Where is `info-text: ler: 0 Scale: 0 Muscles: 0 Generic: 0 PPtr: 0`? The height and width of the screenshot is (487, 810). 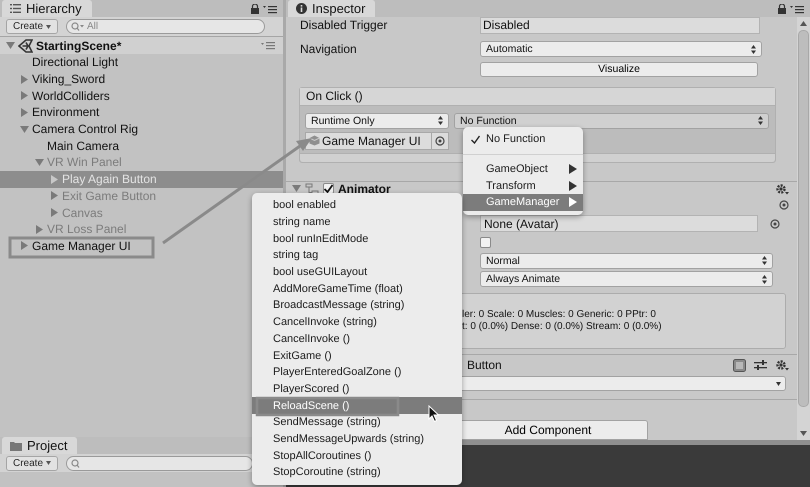 info-text: ler: 0 Scale: 0 Muscles: 0 Generic: 0 PPtr: 0 is located at coordinates (559, 314).